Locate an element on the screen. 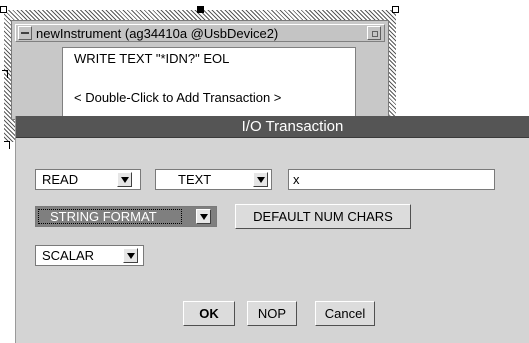  minimize-icon is located at coordinates (25, 33).